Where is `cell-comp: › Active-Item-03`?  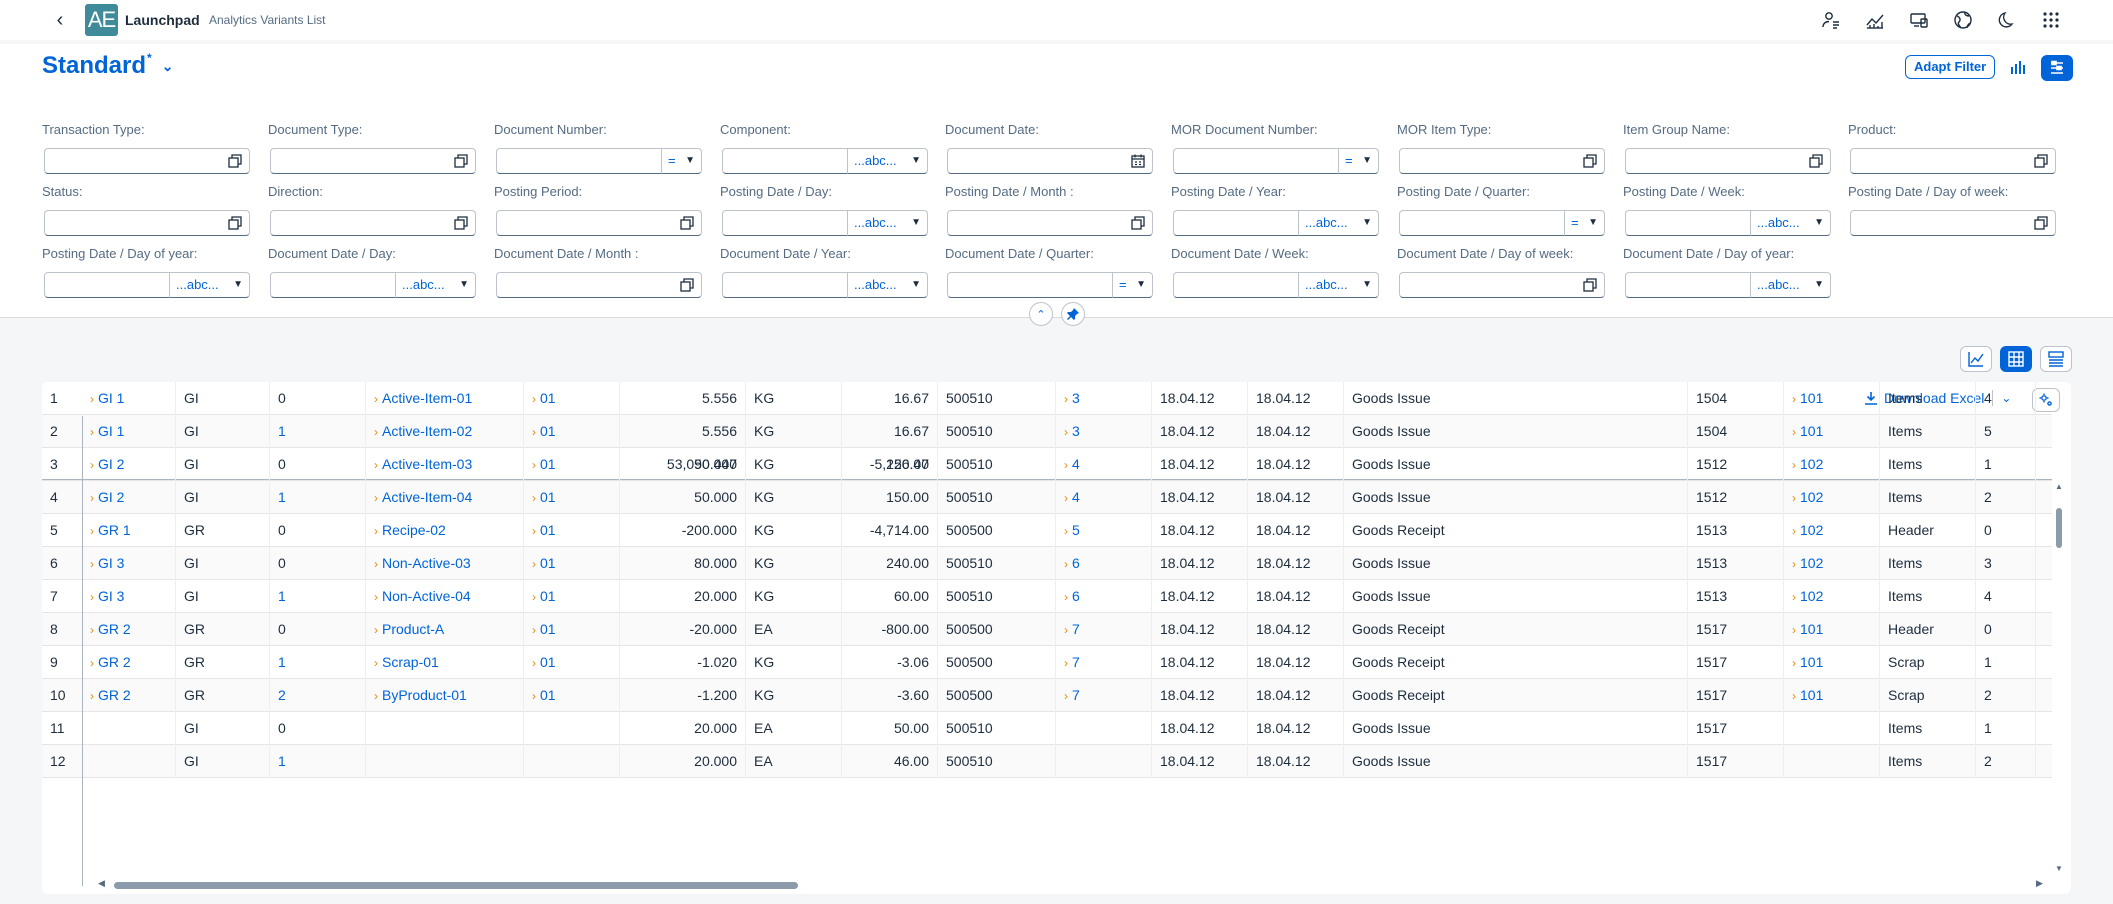 cell-comp: › Active-Item-03 is located at coordinates (445, 464).